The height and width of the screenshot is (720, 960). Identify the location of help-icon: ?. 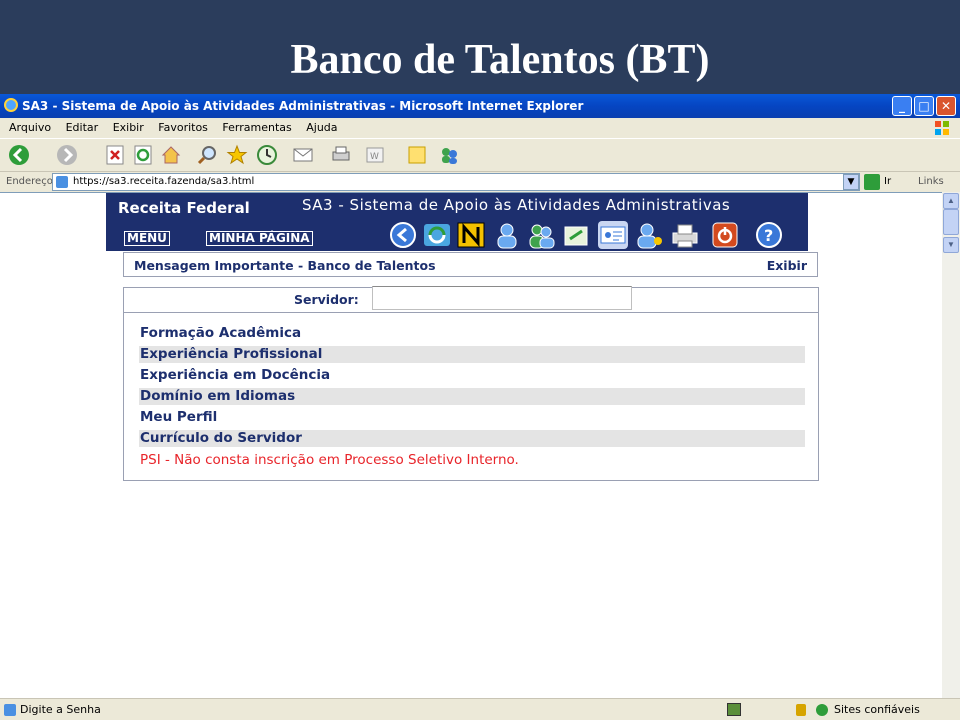
(769, 235).